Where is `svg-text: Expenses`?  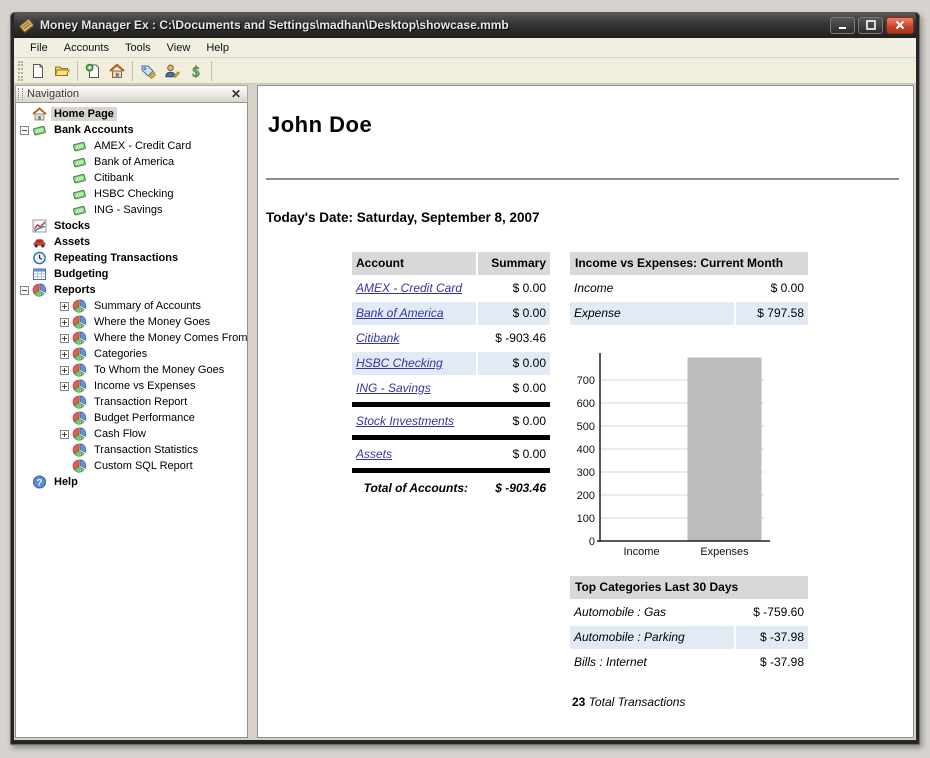 svg-text: Expenses is located at coordinates (724, 552).